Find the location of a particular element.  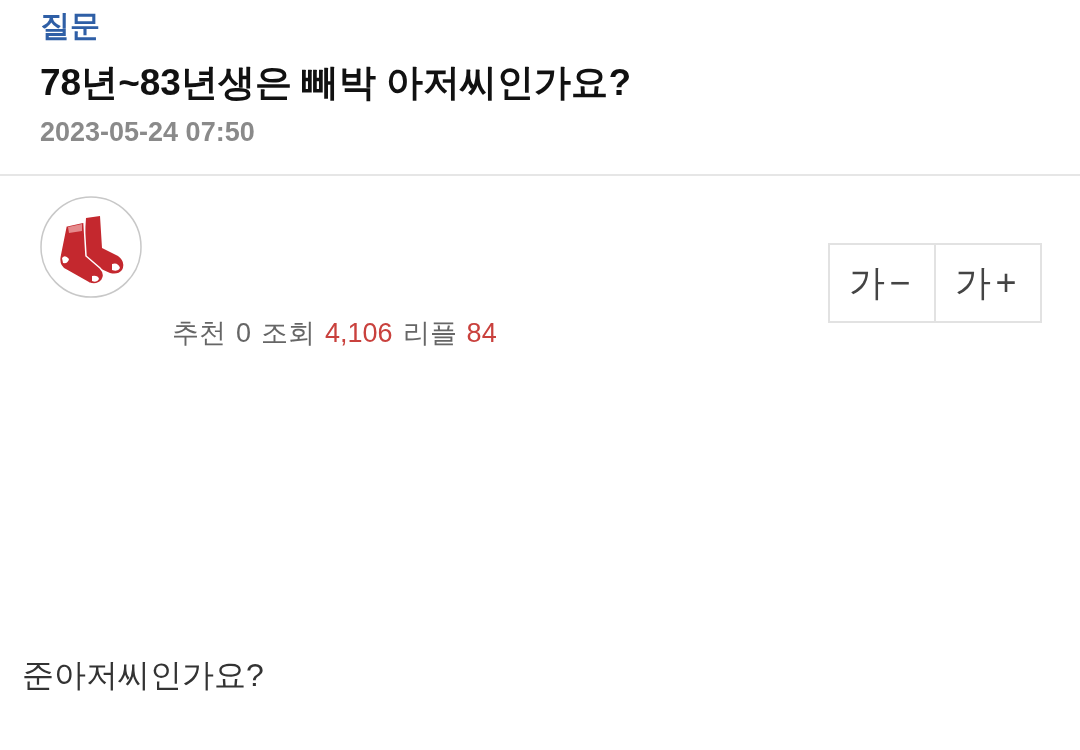

stat-label: 조회 is located at coordinates (288, 333).